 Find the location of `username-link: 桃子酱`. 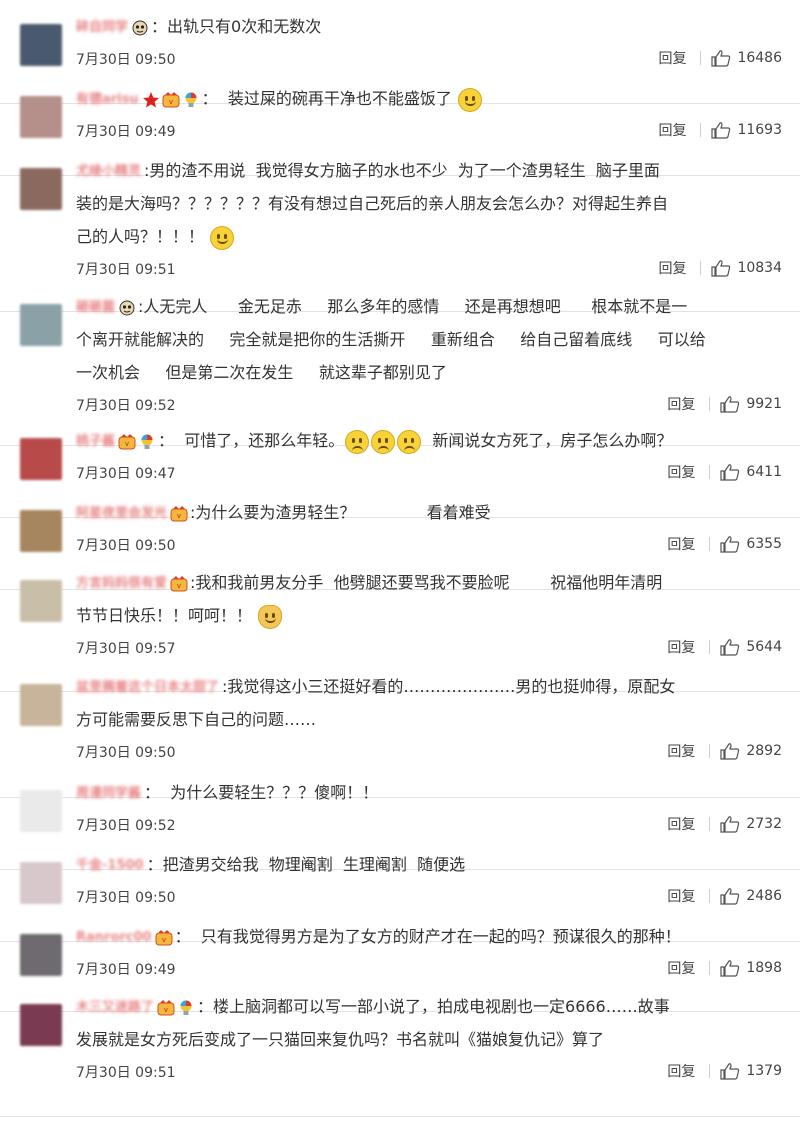

username-link: 桃子酱 is located at coordinates (95, 441).